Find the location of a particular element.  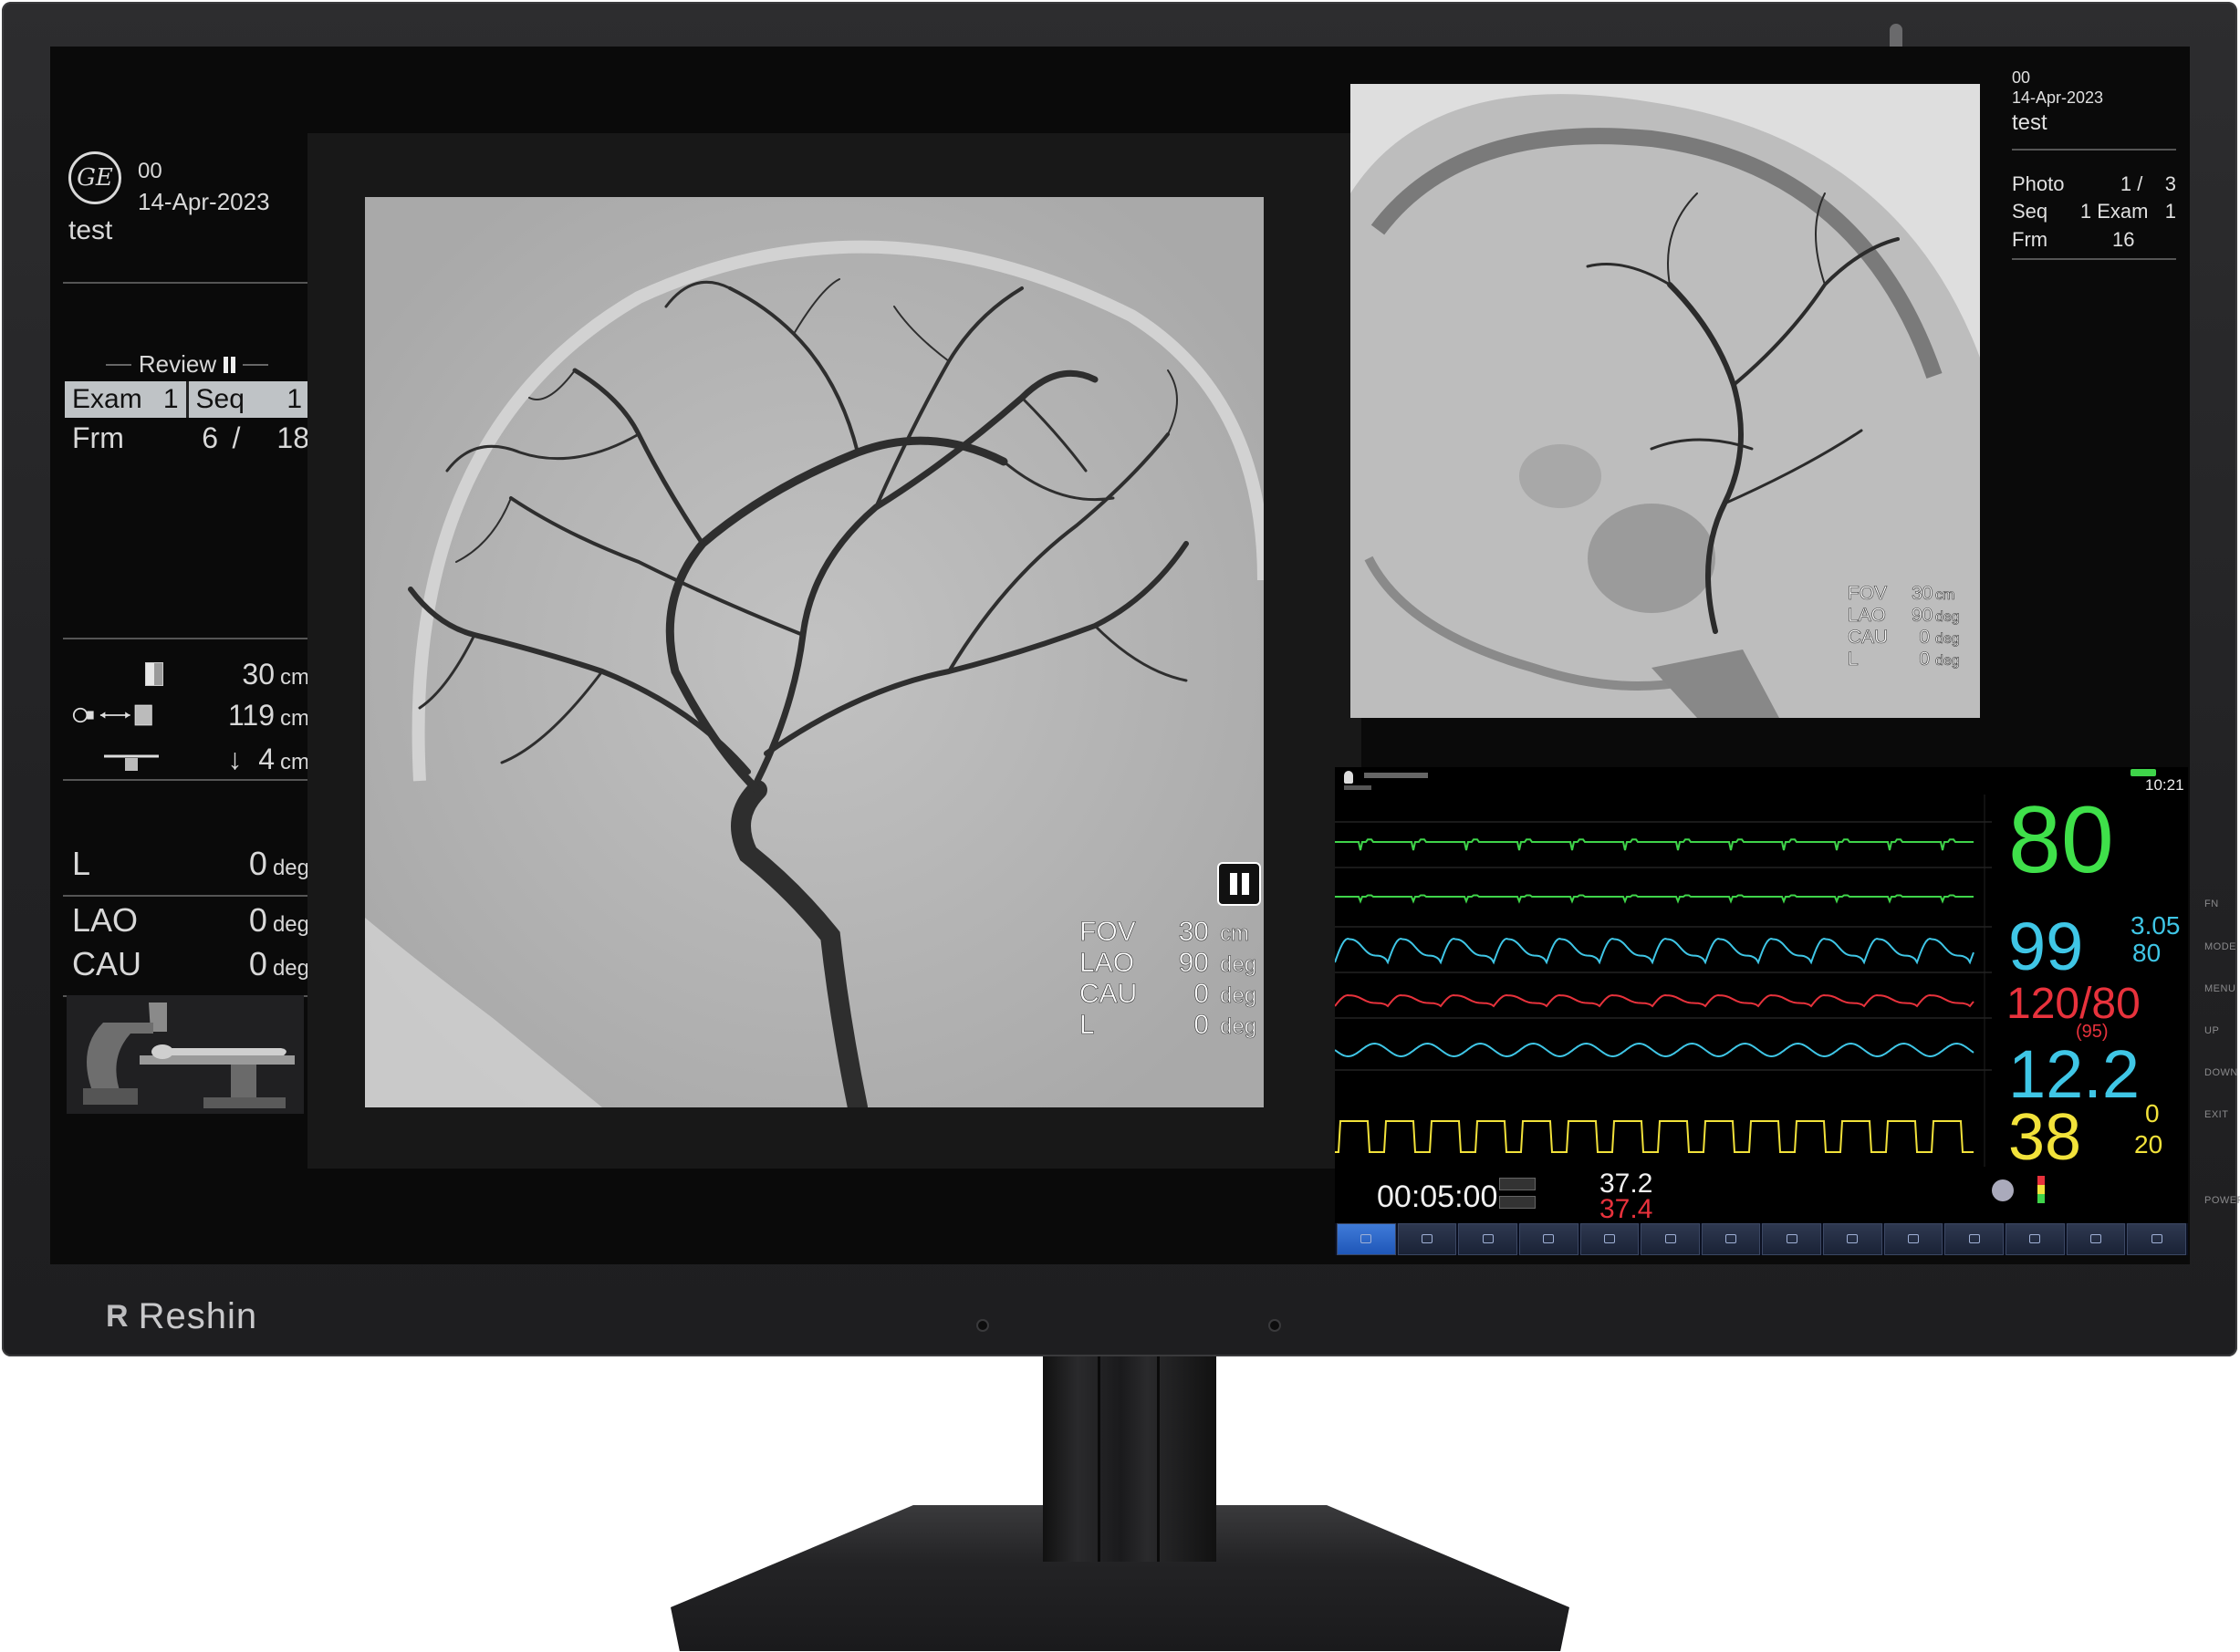

spo2-value: 99 is located at coordinates (2046, 947).